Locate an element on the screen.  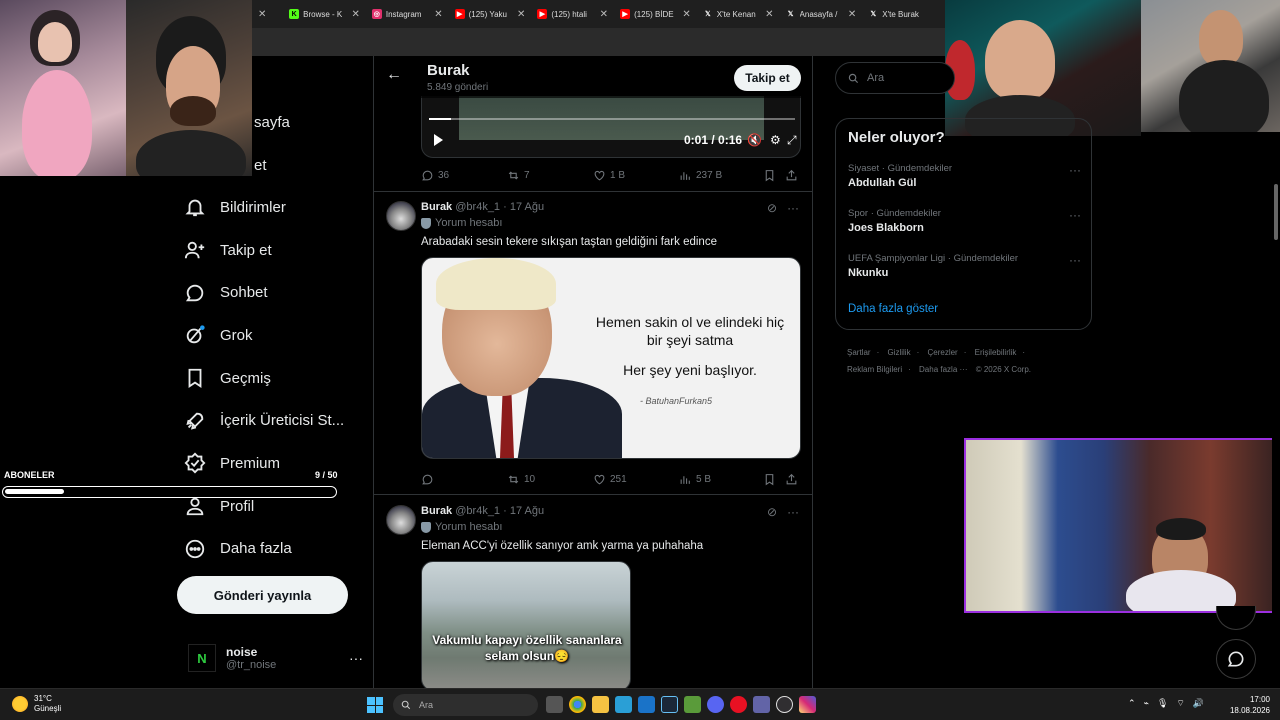
mute-icon: 🔇 is located at coordinates (754, 140).